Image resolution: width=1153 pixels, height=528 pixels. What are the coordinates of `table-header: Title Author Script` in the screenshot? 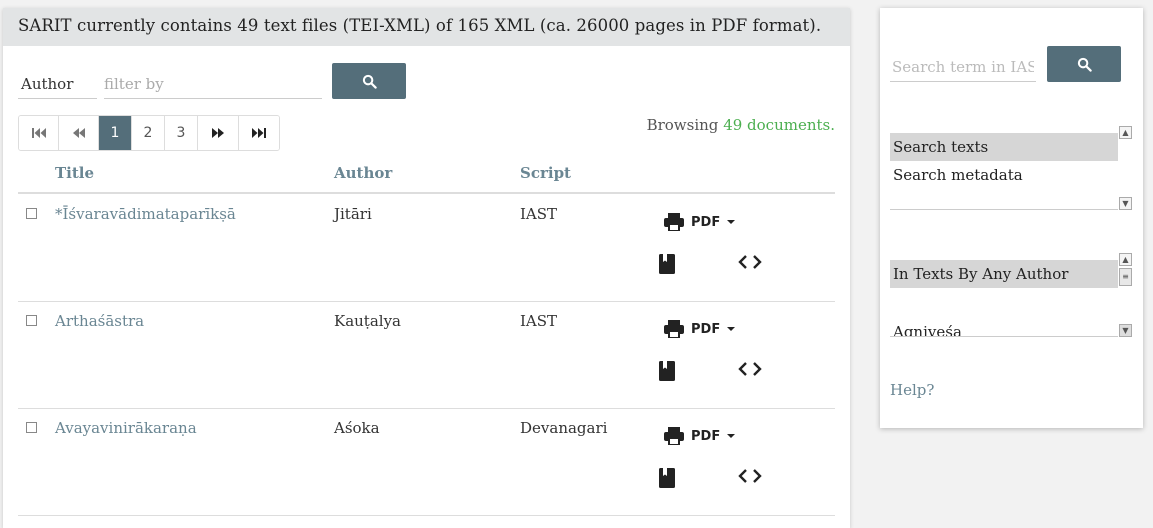 It's located at (426, 178).